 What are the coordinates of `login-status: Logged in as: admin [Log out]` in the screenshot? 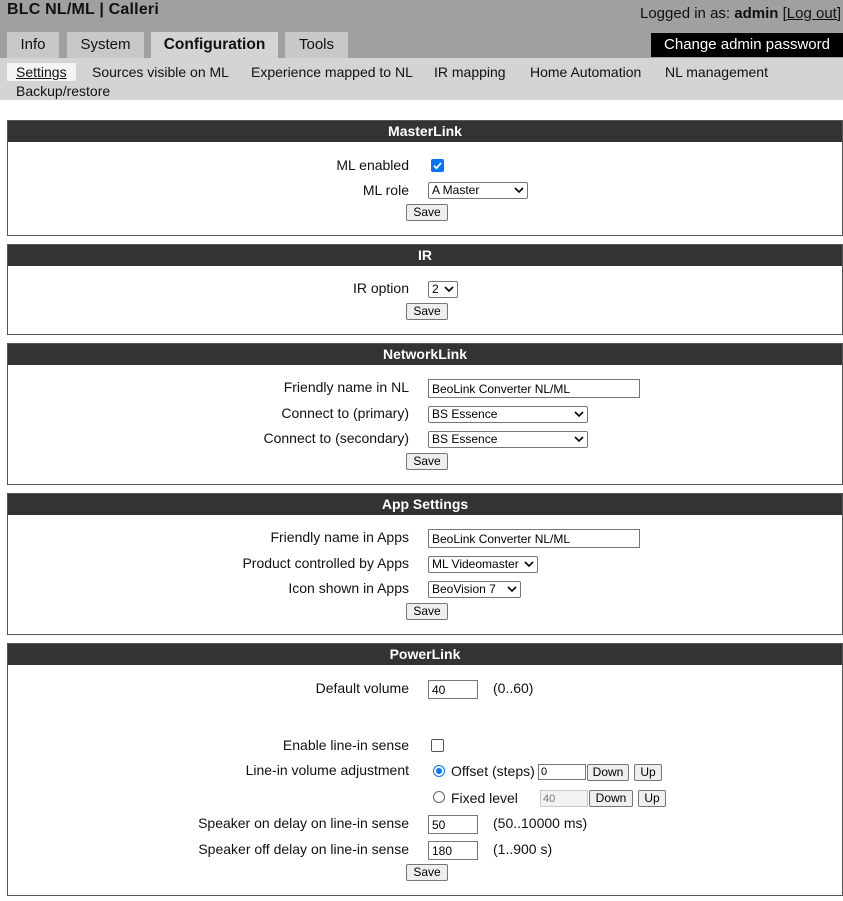 It's located at (740, 13).